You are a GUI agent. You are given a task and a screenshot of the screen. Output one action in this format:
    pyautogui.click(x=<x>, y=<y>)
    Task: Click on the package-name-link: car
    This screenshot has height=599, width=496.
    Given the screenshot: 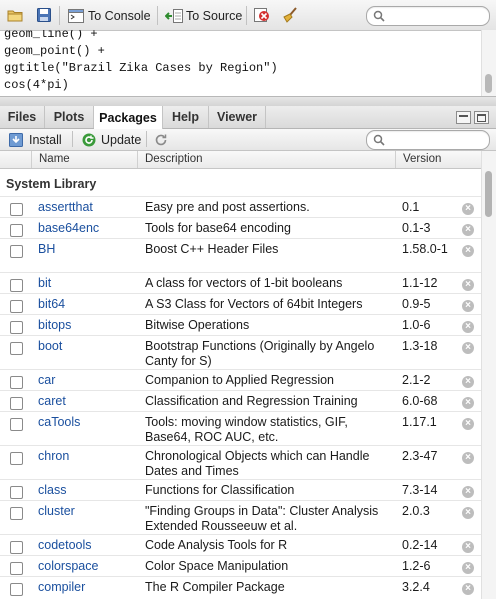 What is the action you would take?
    pyautogui.click(x=46, y=380)
    